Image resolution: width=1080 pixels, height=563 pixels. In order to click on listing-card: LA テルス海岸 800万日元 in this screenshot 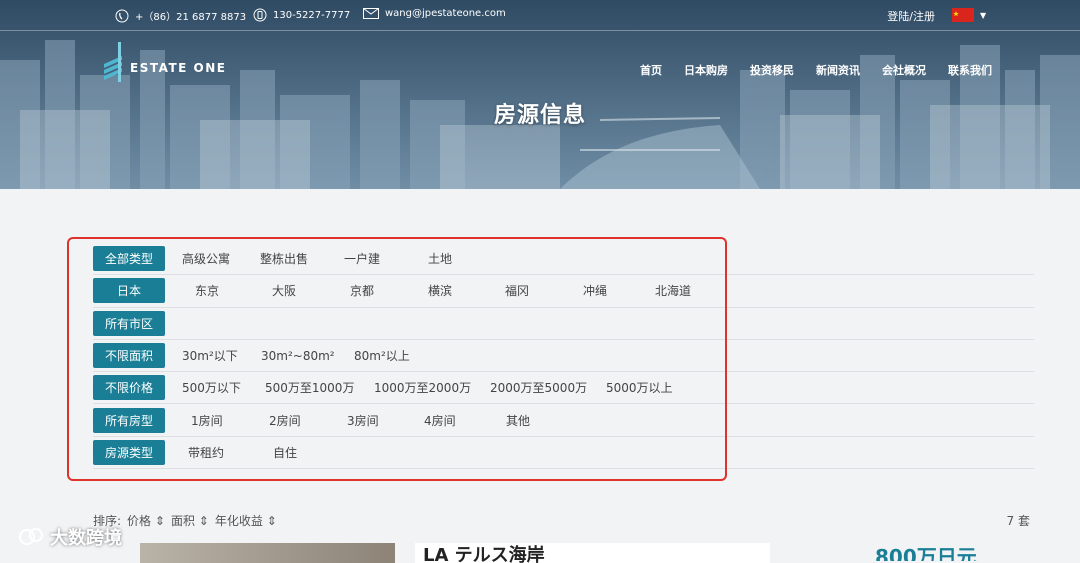, I will do `click(540, 553)`.